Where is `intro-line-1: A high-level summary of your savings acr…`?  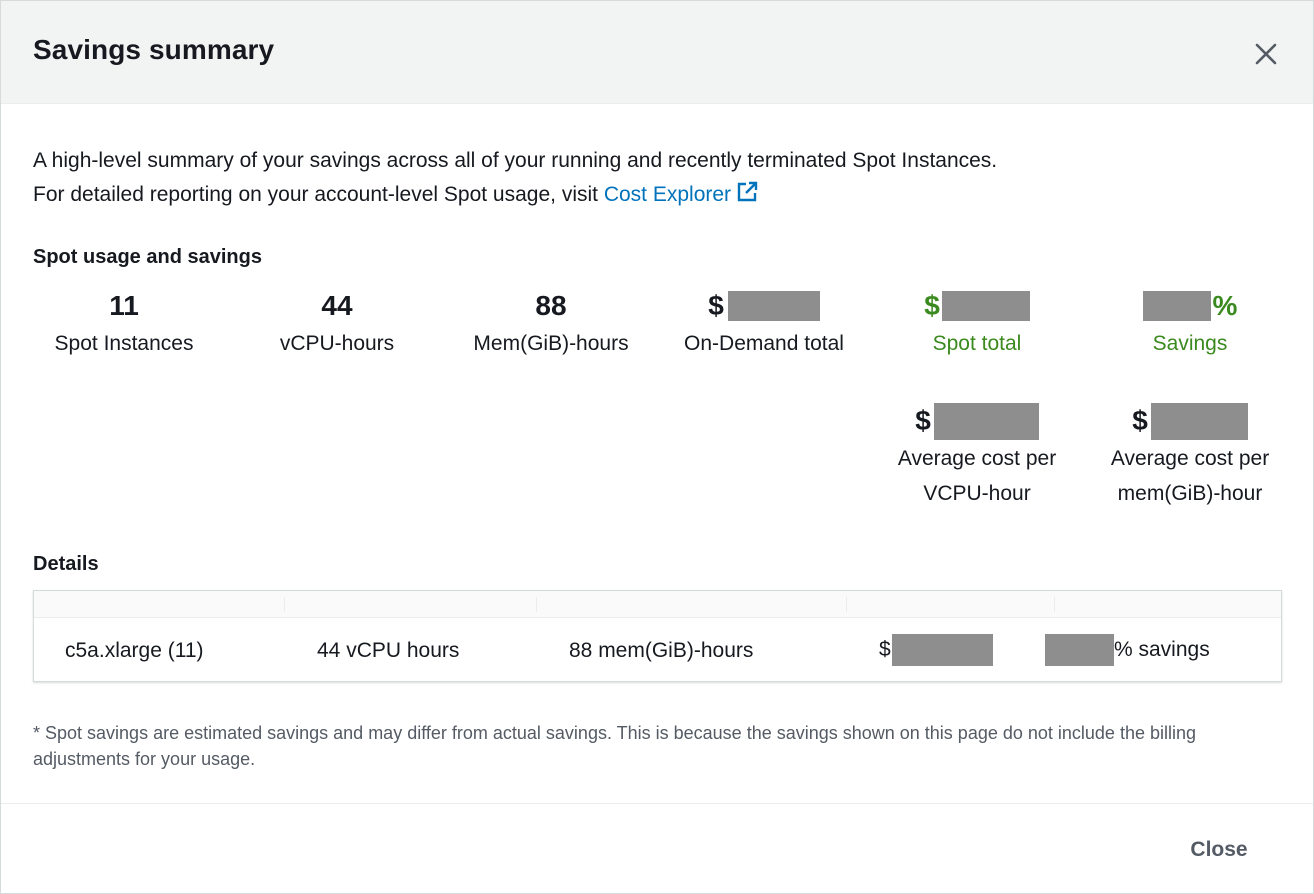
intro-line-1: A high-level summary of your savings acr… is located at coordinates (515, 160).